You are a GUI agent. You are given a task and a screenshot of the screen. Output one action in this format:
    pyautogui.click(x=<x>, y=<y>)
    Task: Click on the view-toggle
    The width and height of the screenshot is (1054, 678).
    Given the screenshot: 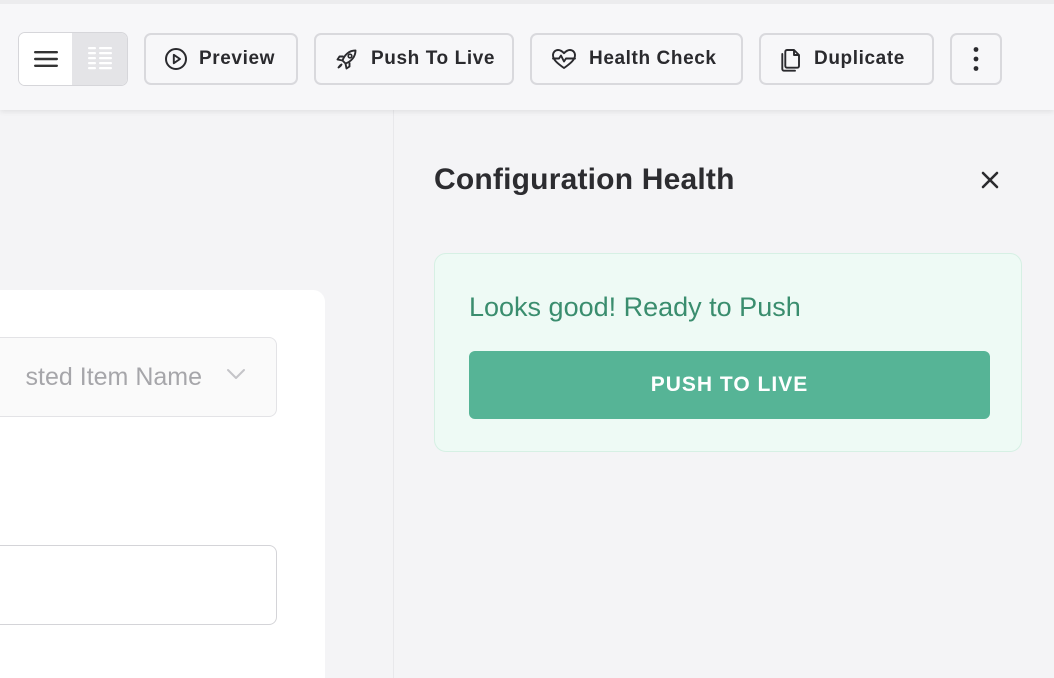 What is the action you would take?
    pyautogui.click(x=73, y=59)
    